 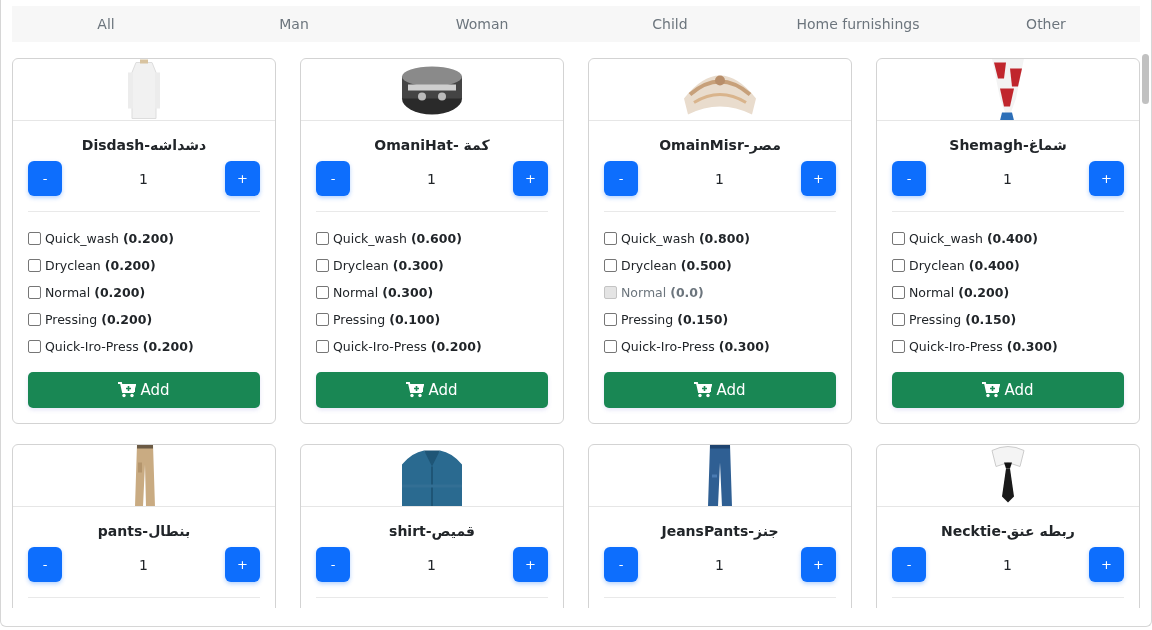 What do you see at coordinates (397, 238) in the screenshot?
I see `service-label: Quick_wash (0.600)` at bounding box center [397, 238].